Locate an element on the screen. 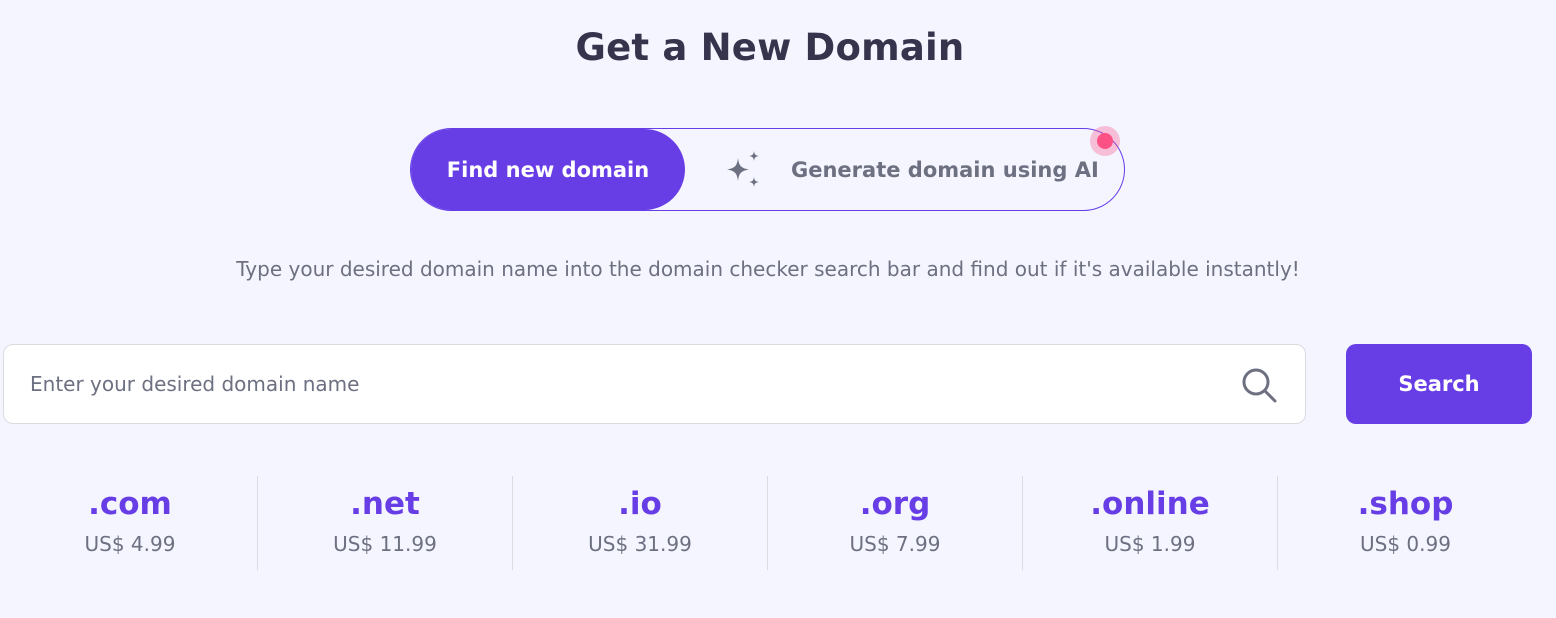  generate-domain-ai-tab: Generate domain using AI is located at coordinates (911, 169).